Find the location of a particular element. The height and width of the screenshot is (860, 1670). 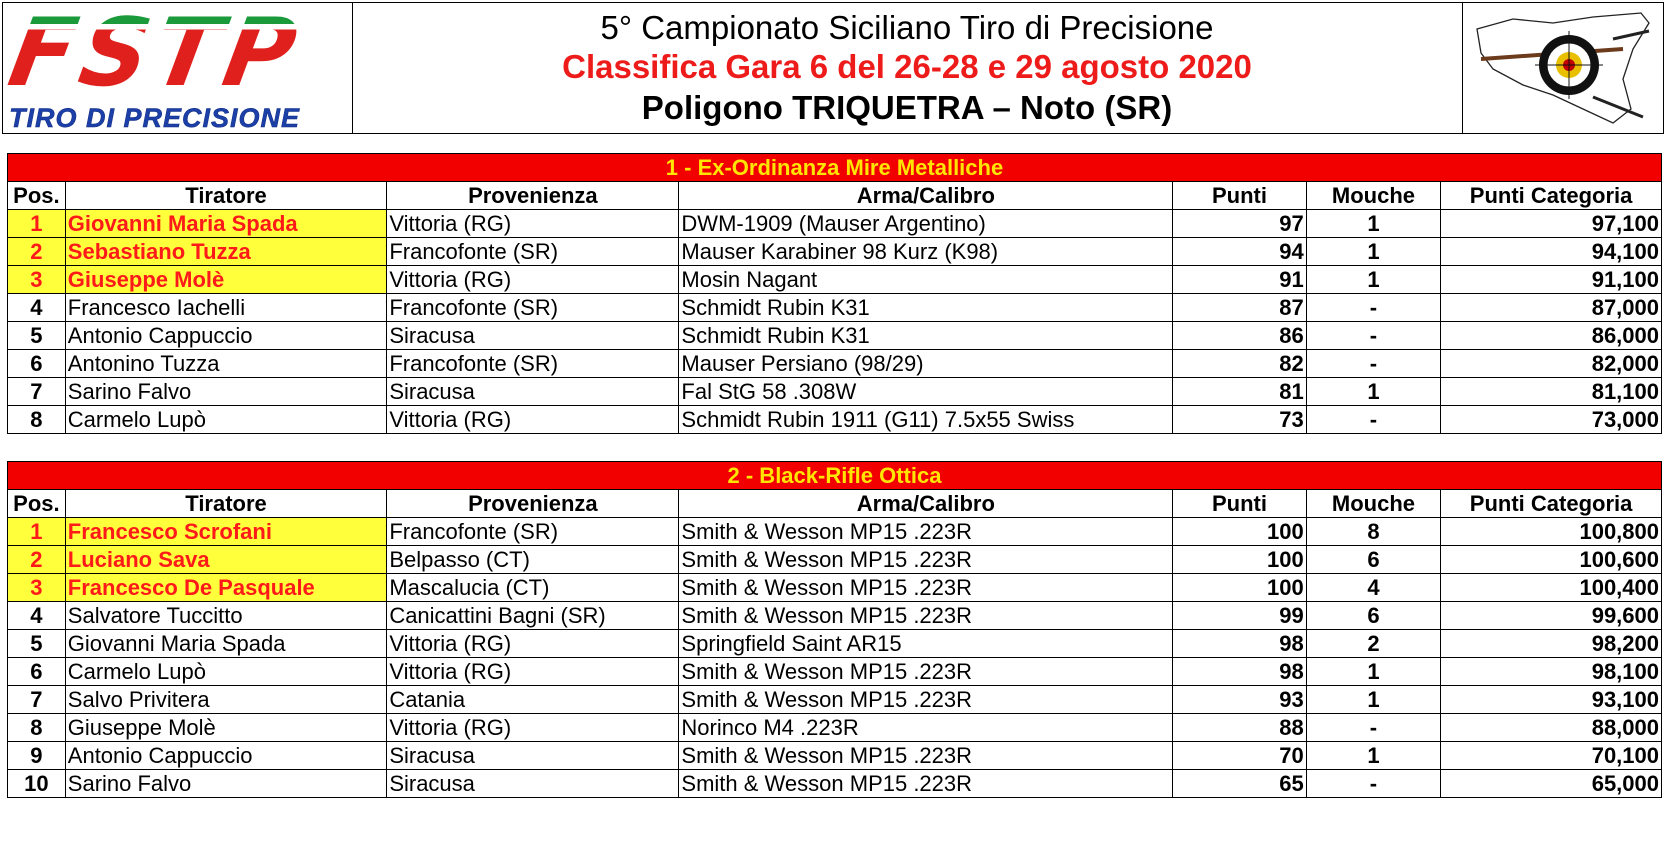

category-header-row: 2 - Black-Rifle Ottica is located at coordinates (834, 475).